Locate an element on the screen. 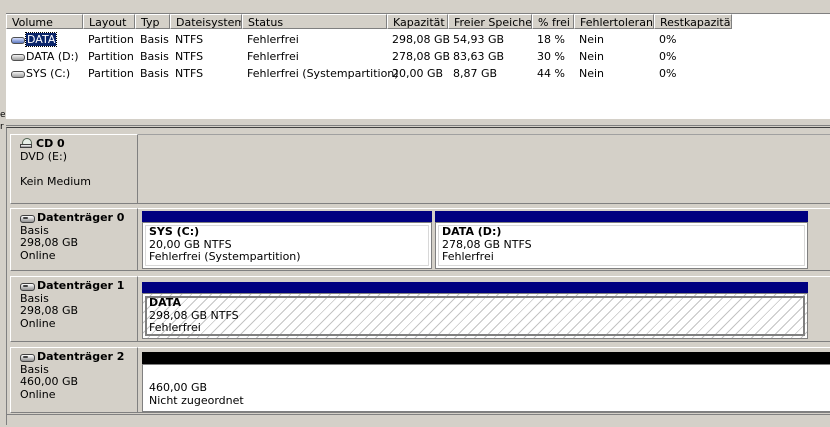 This screenshot has height=427, width=830. column-header-volume: Volume is located at coordinates (44, 21).